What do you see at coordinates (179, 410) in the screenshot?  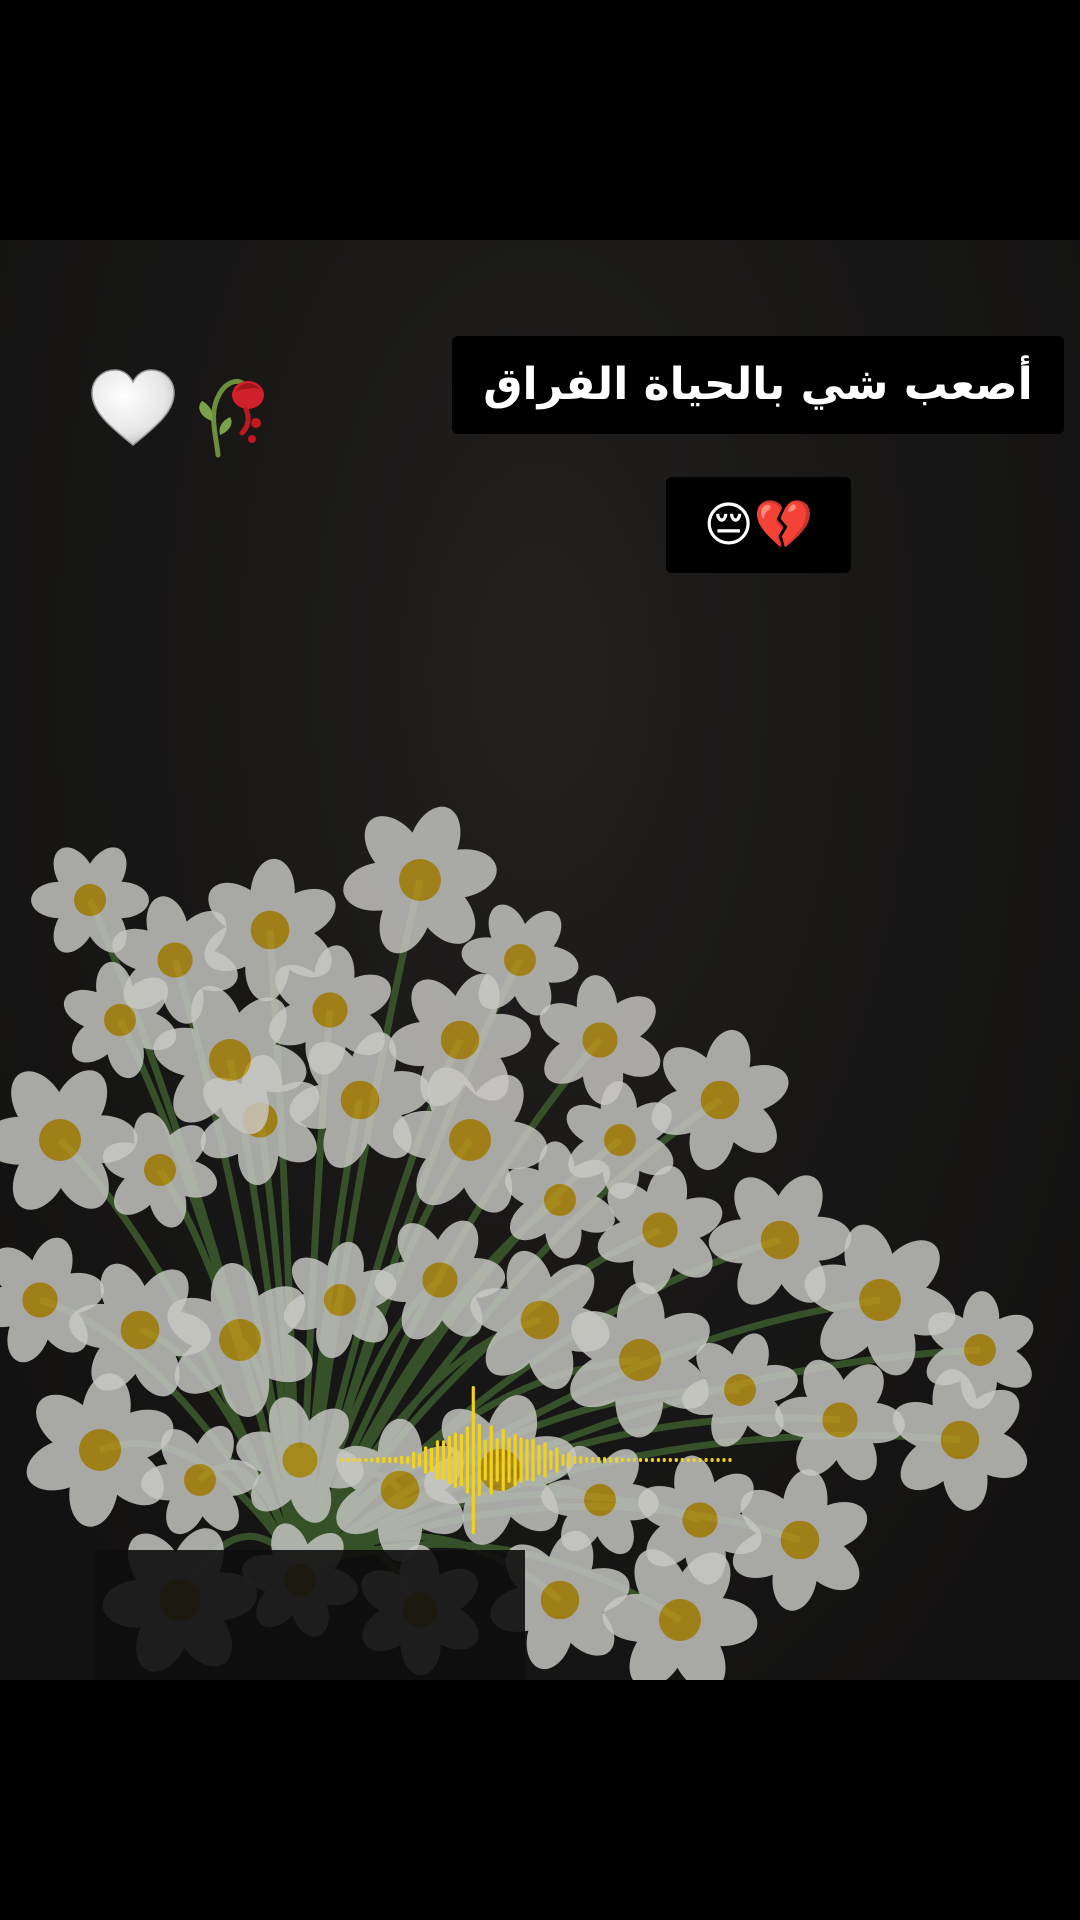 I see `decorative-icons` at bounding box center [179, 410].